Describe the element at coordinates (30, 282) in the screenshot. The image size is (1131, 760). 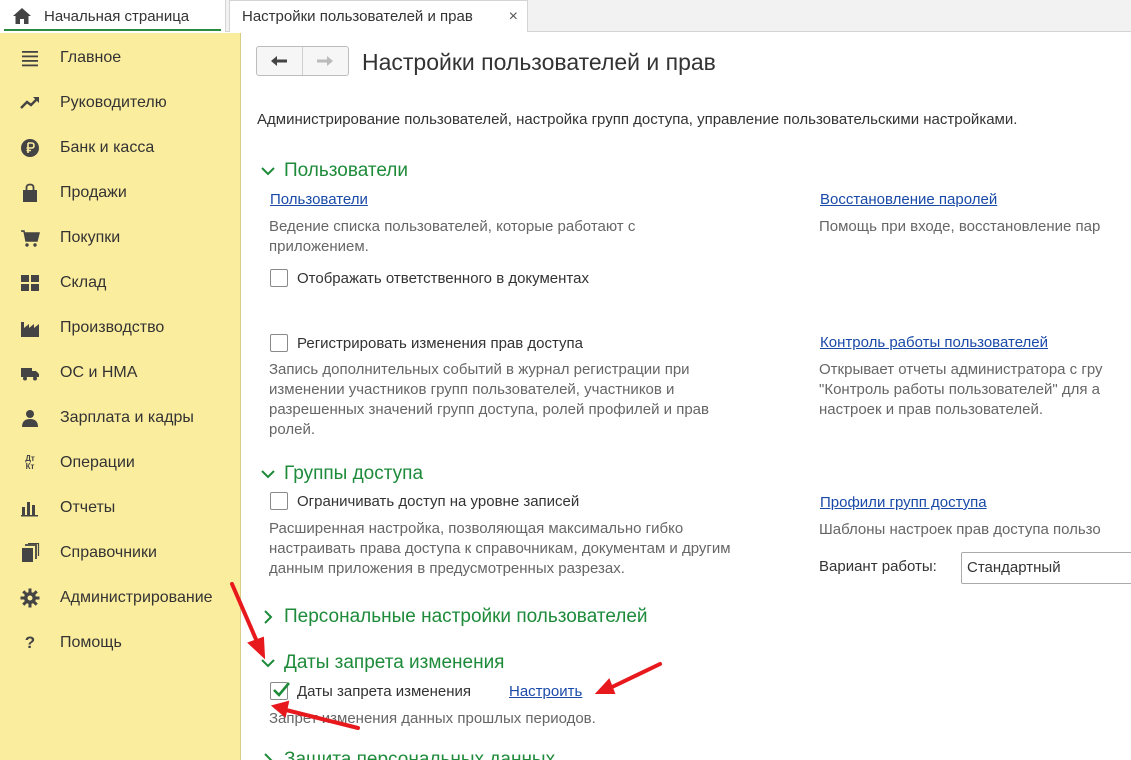
I see `warehouse-grid-icon` at that location.